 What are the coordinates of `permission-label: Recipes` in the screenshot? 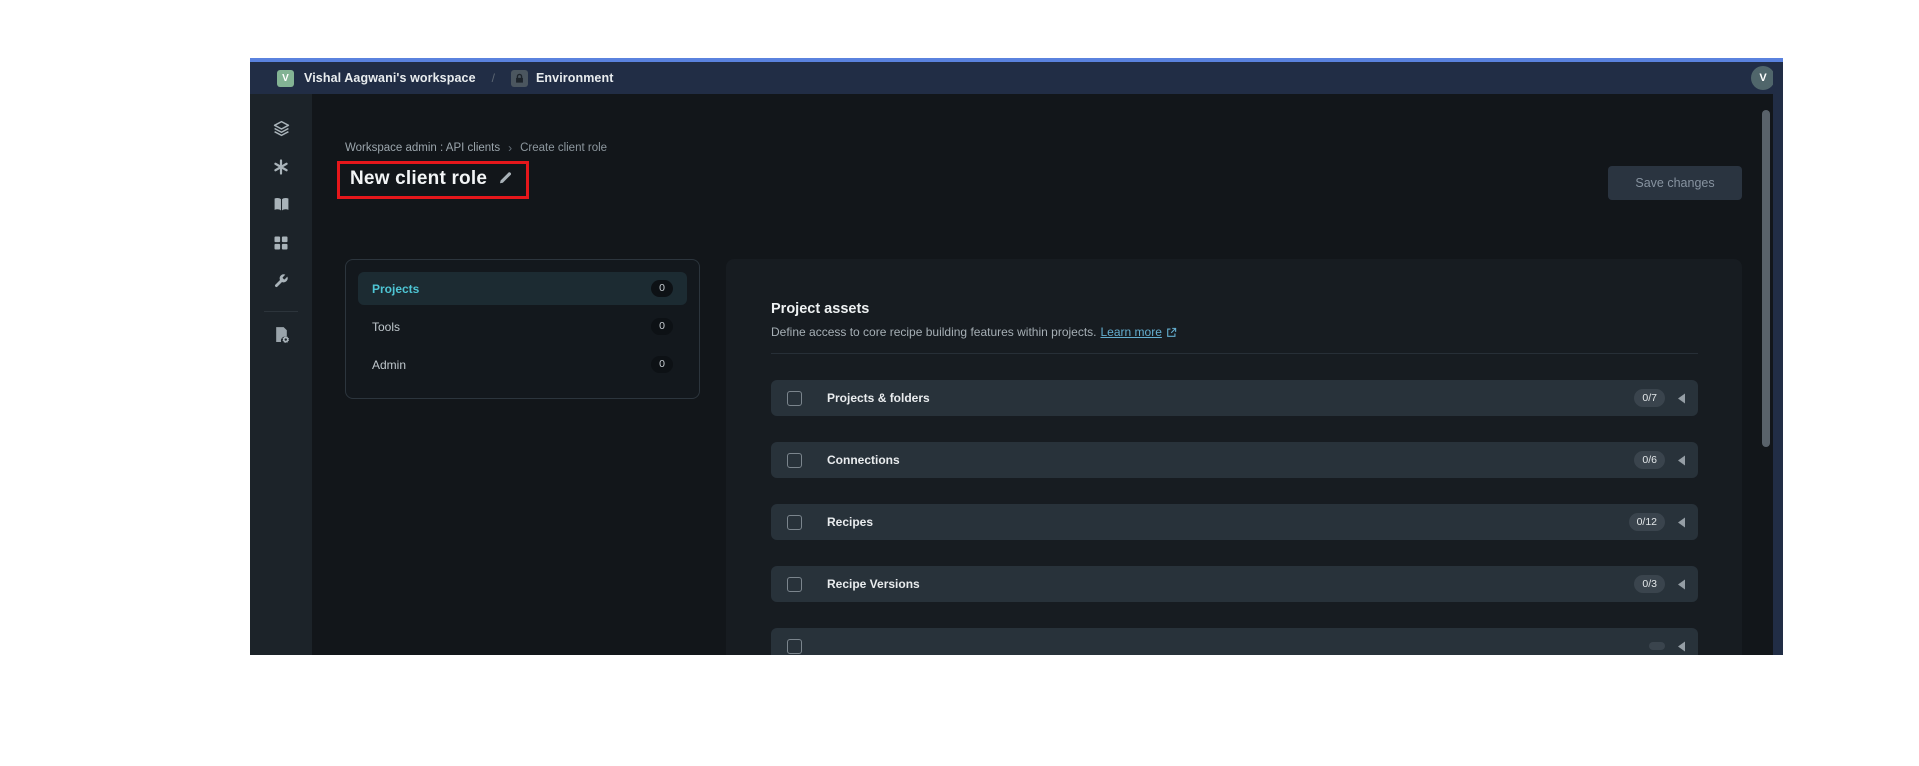 It's located at (850, 522).